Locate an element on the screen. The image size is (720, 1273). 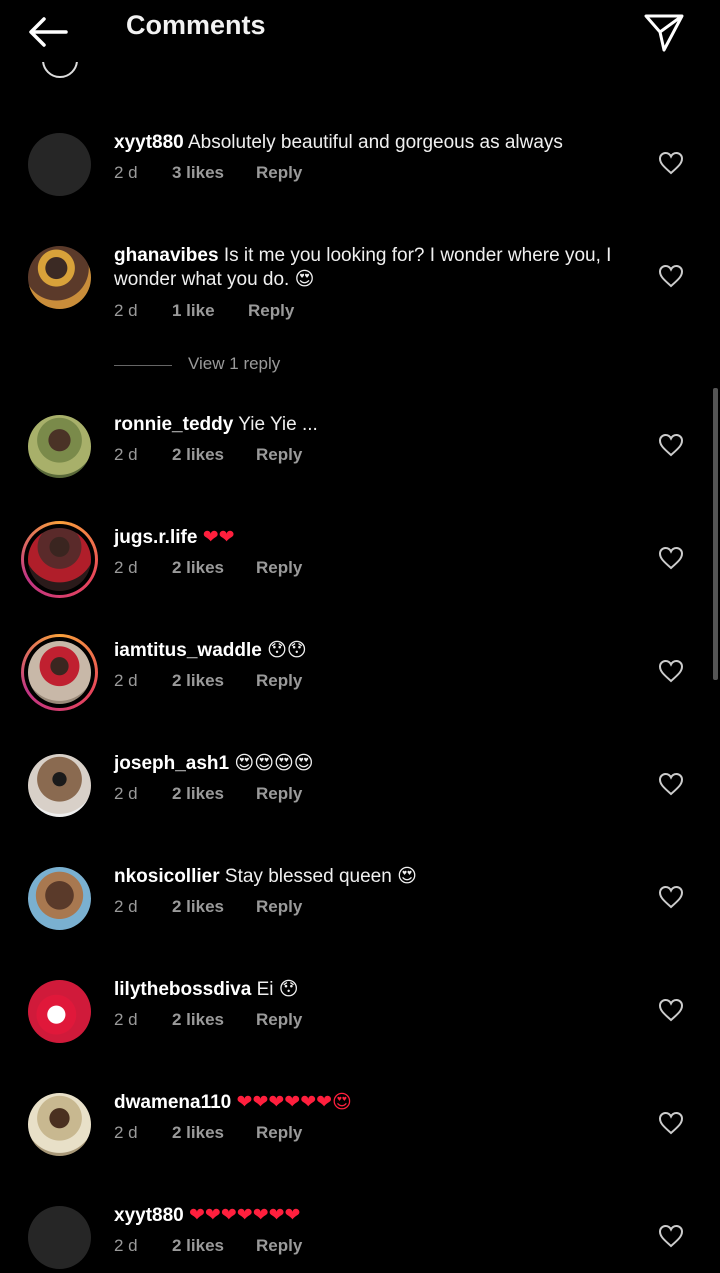
previous-comment-avatar-edge is located at coordinates (60, 73).